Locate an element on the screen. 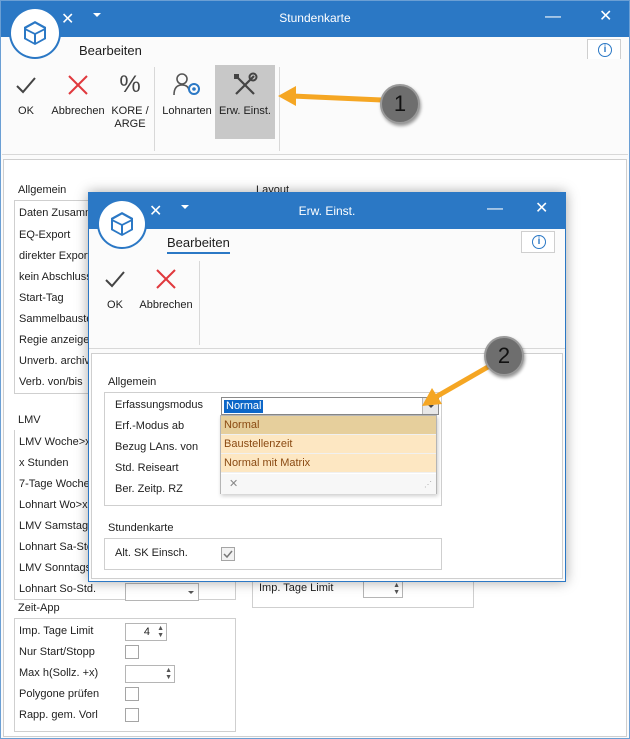 Image resolution: width=630 pixels, height=739 pixels. callout-2: 2 is located at coordinates (504, 356).